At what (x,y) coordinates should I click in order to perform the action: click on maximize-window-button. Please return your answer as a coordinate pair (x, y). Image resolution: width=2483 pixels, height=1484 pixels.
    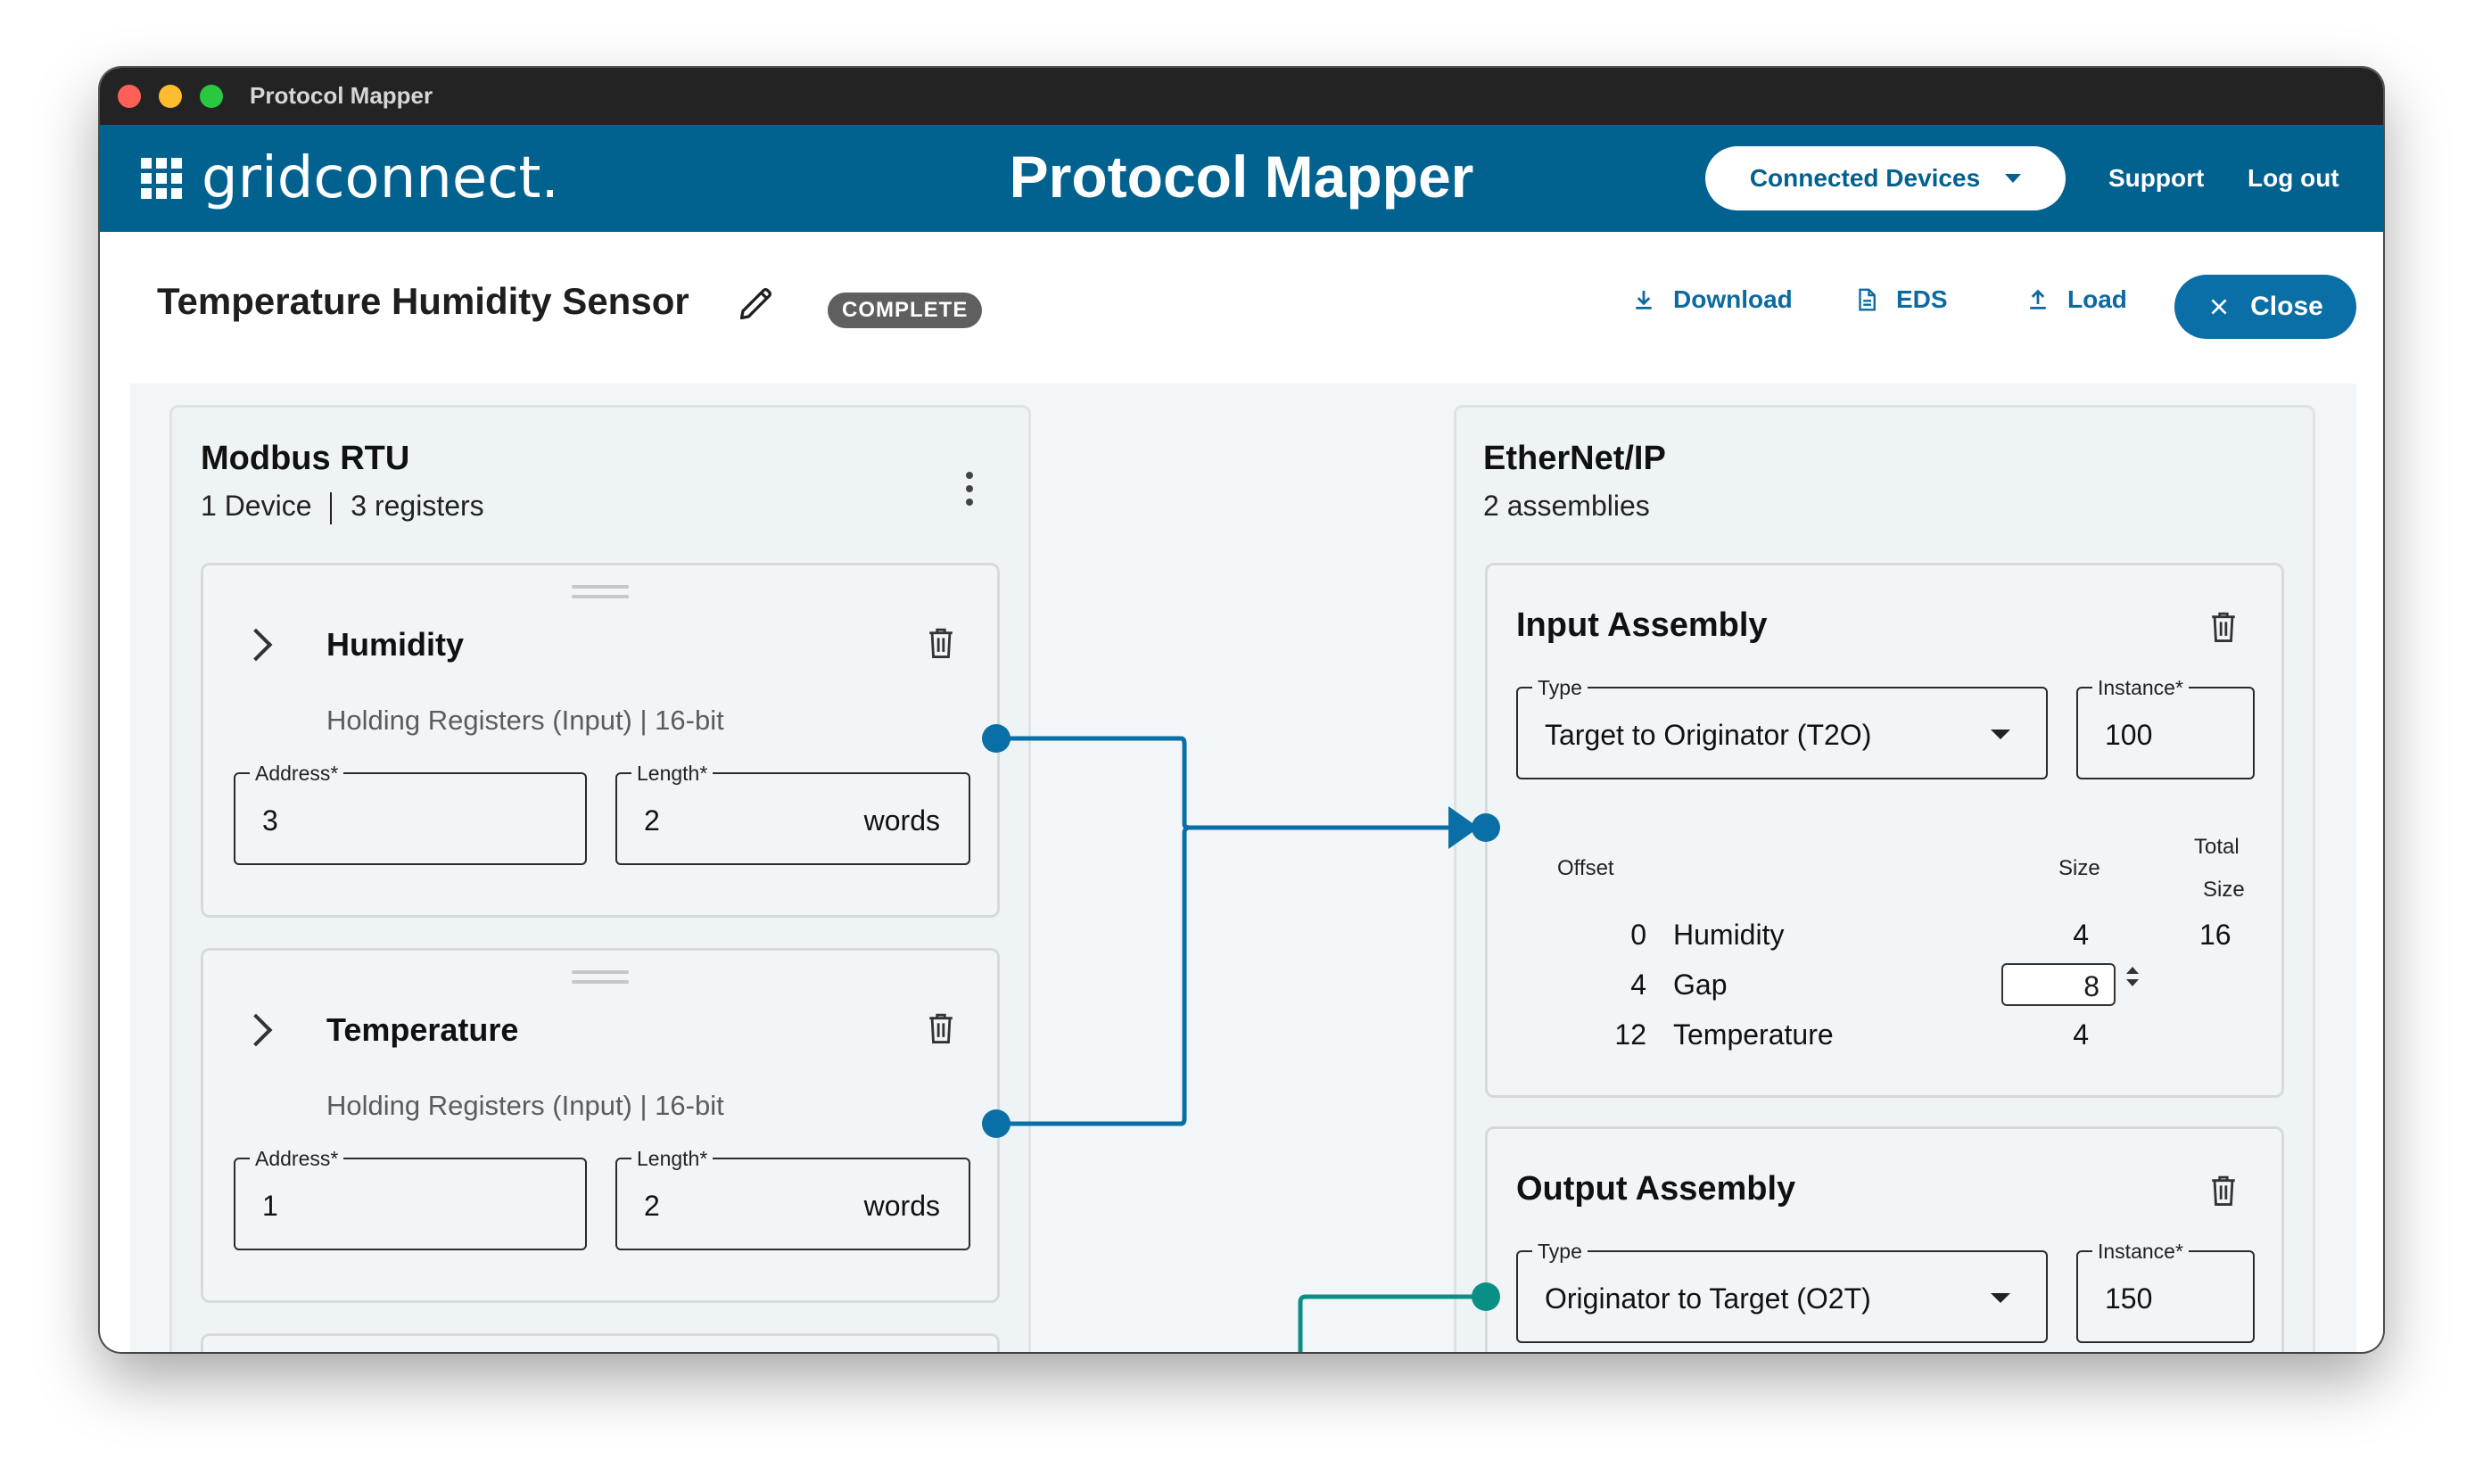
    Looking at the image, I should click on (211, 97).